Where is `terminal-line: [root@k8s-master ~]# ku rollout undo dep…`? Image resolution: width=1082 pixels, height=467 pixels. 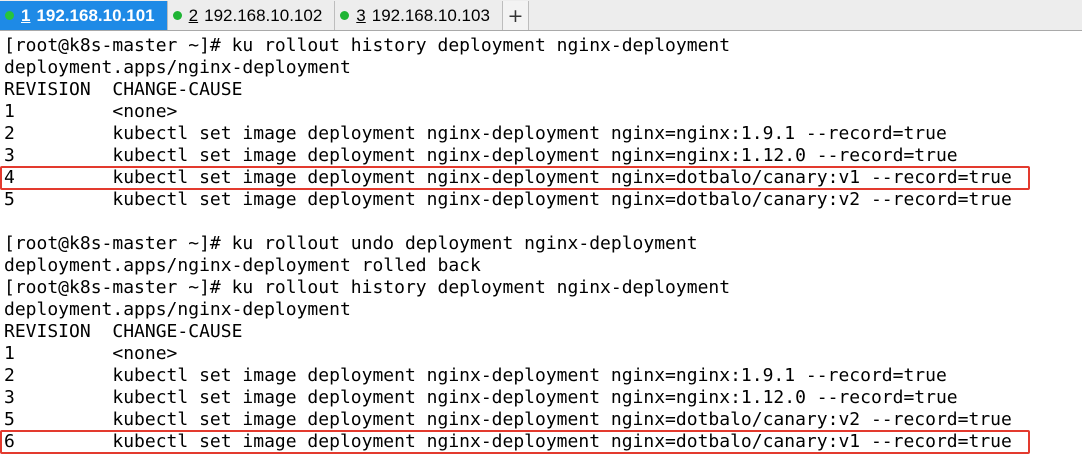
terminal-line: [root@k8s-master ~]# ku rollout undo dep… is located at coordinates (351, 243).